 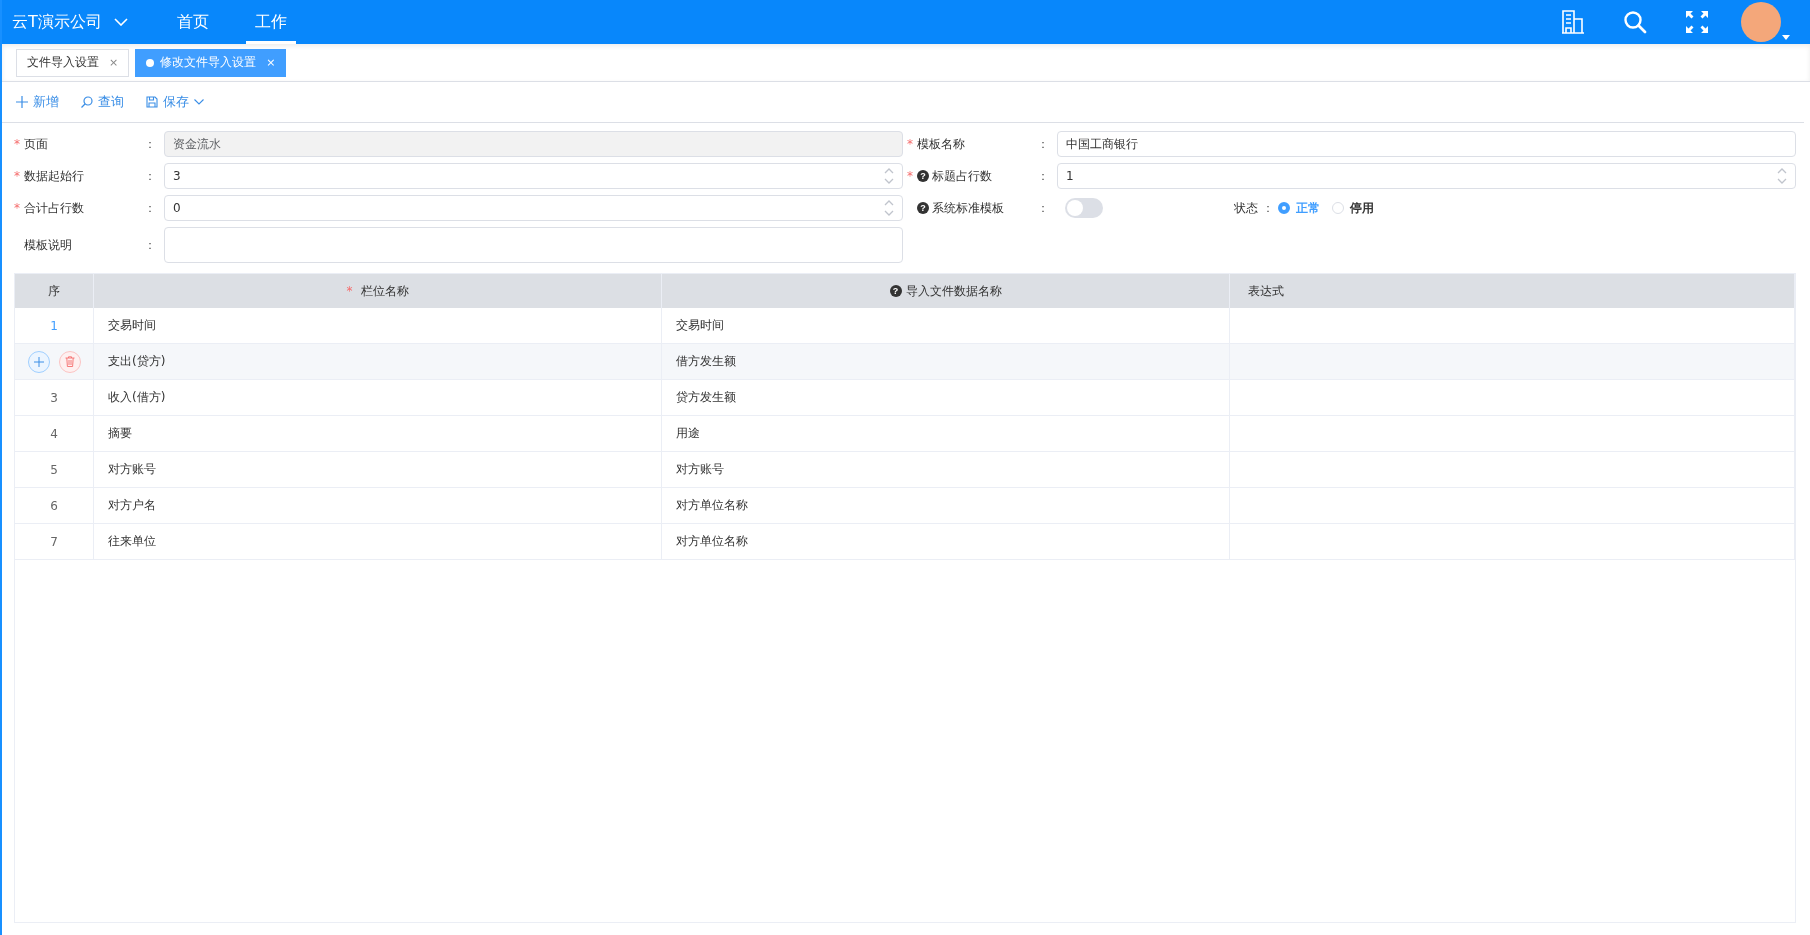 I want to click on field-label: 合计占行数, so click(x=54, y=208).